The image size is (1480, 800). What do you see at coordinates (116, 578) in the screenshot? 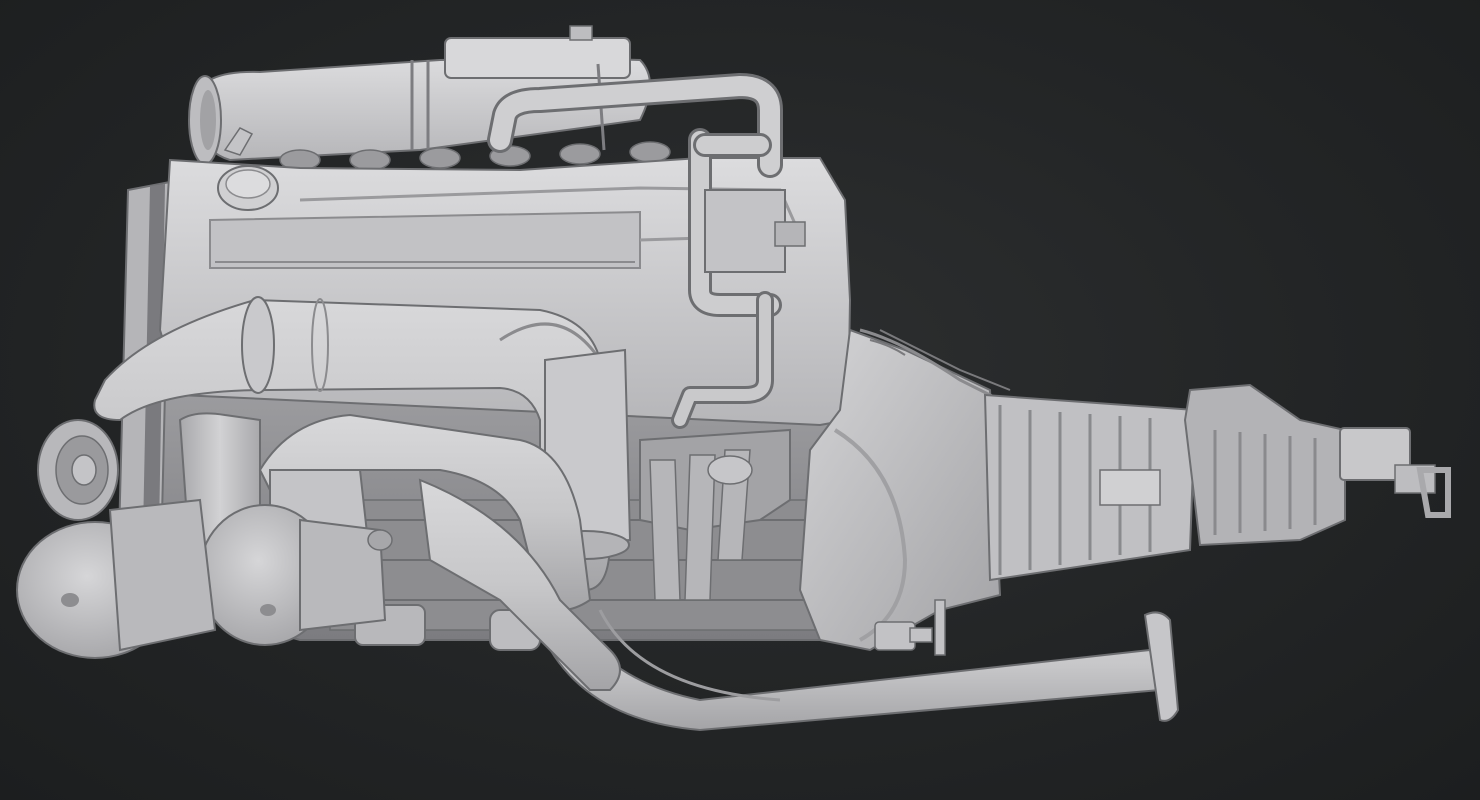
I see `turbo-front` at bounding box center [116, 578].